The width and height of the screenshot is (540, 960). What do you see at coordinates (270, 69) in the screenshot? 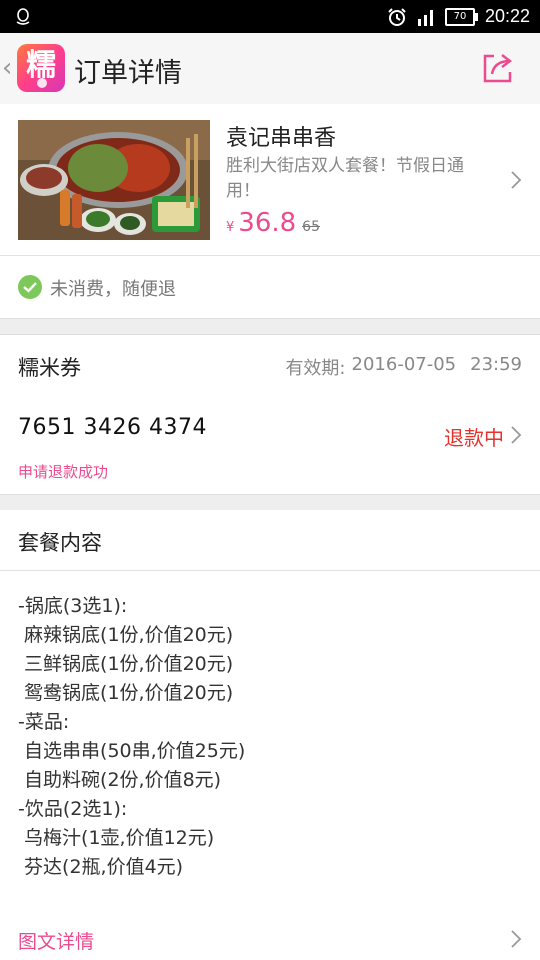
I see `app-header: ‹ 糯 订单详情` at bounding box center [270, 69].